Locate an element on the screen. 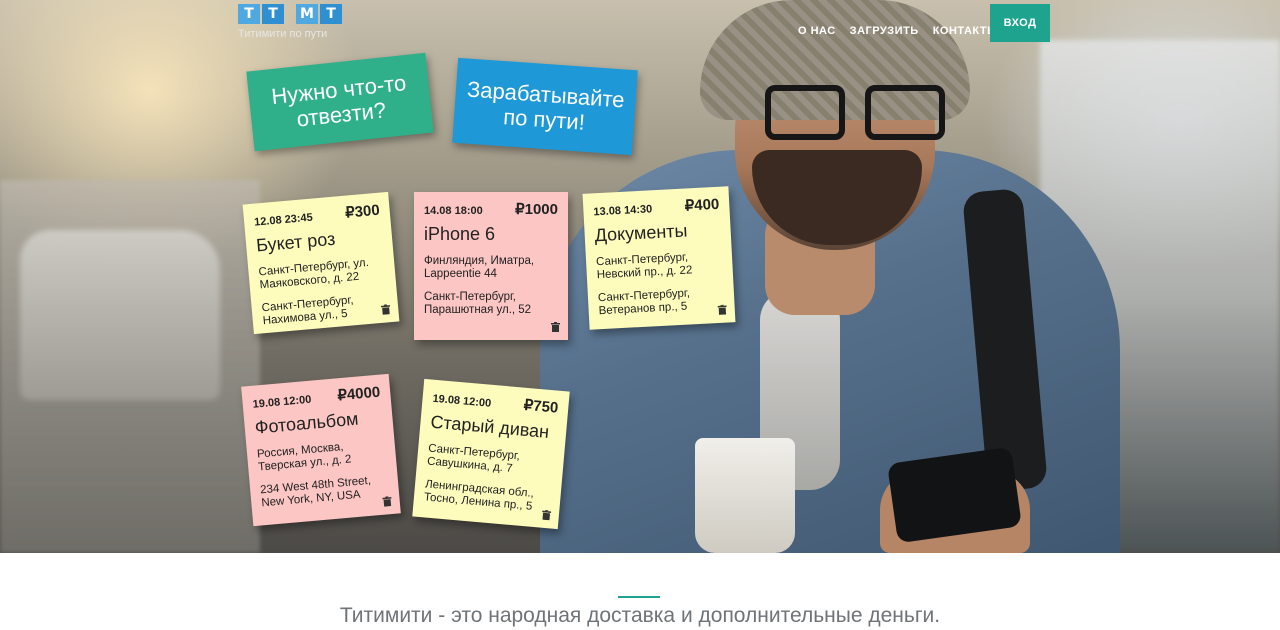 This screenshot has width=1280, height=630. earn-cta-card: Зарабатывайте по пути! is located at coordinates (545, 106).